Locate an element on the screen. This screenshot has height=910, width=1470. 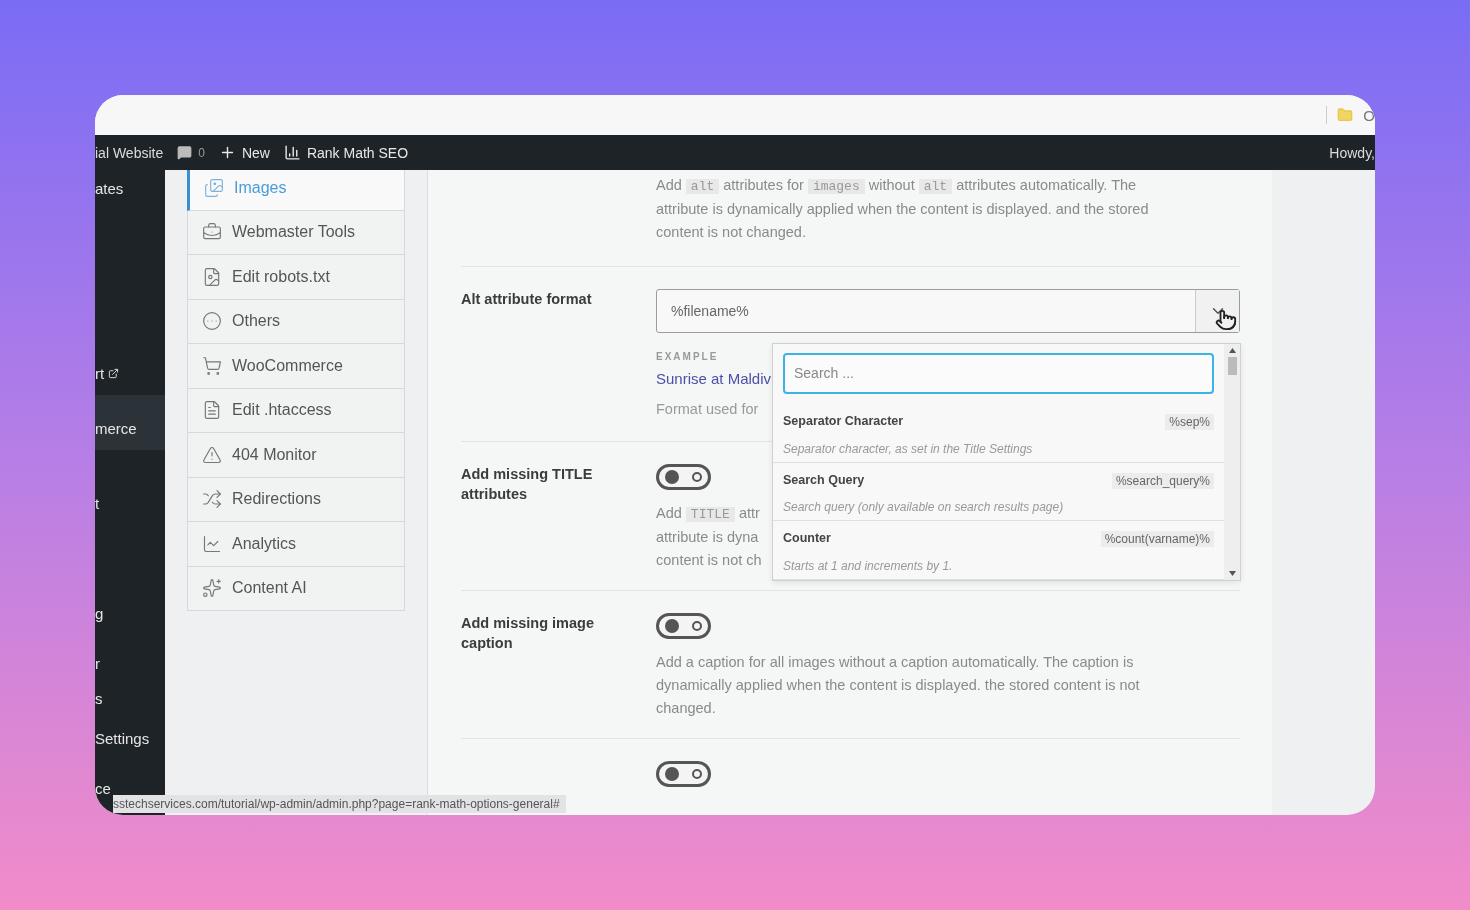
shuffle-icon is located at coordinates (212, 499).